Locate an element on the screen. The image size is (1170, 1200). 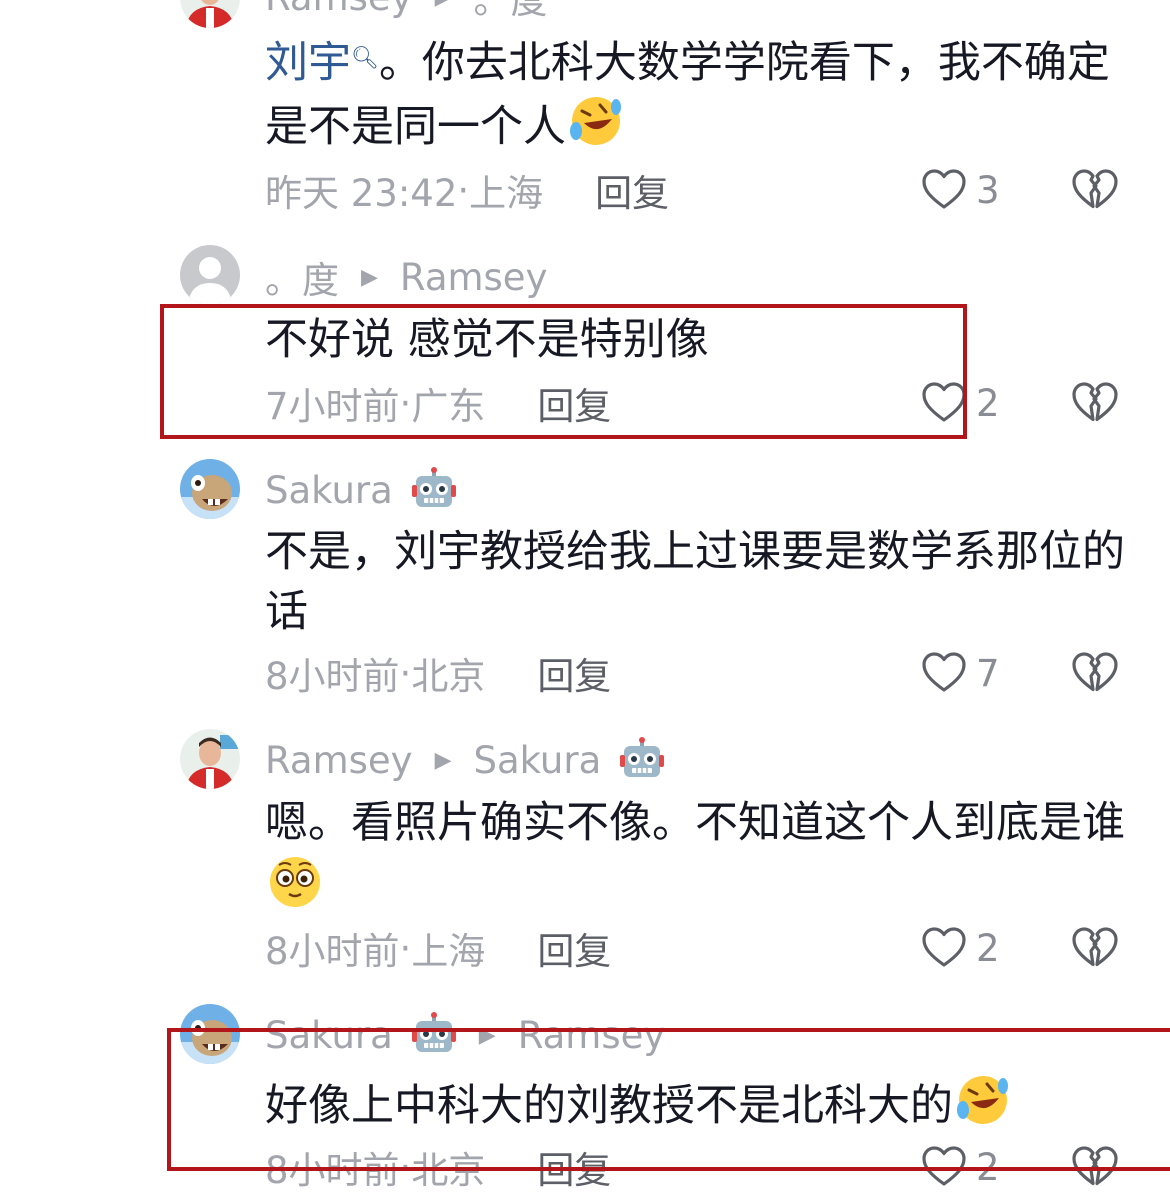
comment-meta: 8小时前 · 上海 回复 is located at coordinates (438, 948).